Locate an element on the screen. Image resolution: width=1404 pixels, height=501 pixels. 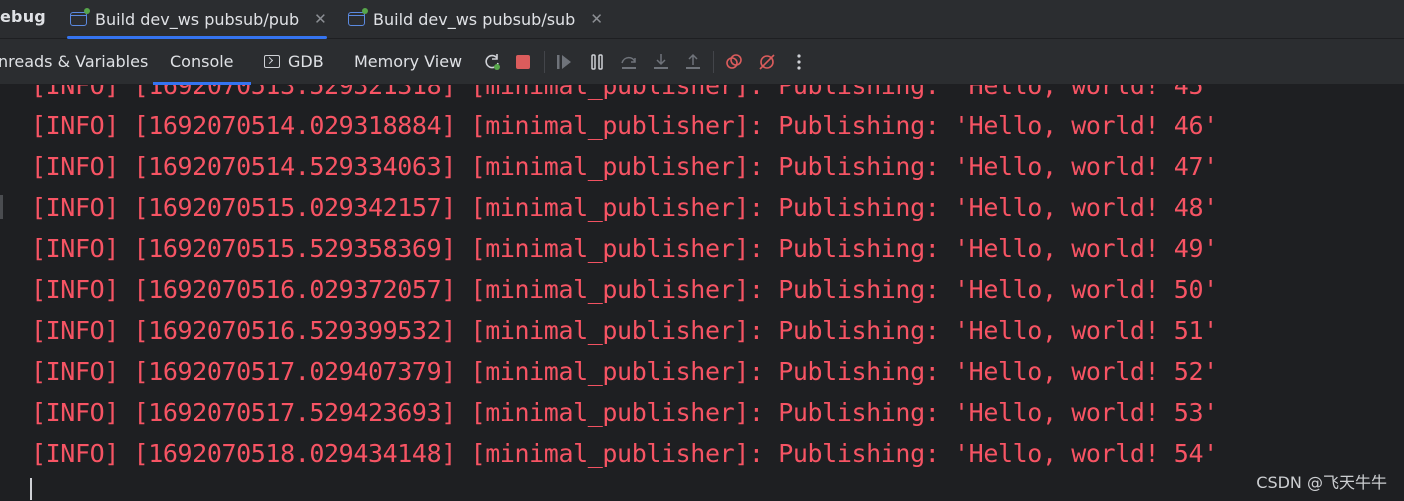
run-tab-sub-label: Build dev_ws pubsub/sub is located at coordinates (474, 19).